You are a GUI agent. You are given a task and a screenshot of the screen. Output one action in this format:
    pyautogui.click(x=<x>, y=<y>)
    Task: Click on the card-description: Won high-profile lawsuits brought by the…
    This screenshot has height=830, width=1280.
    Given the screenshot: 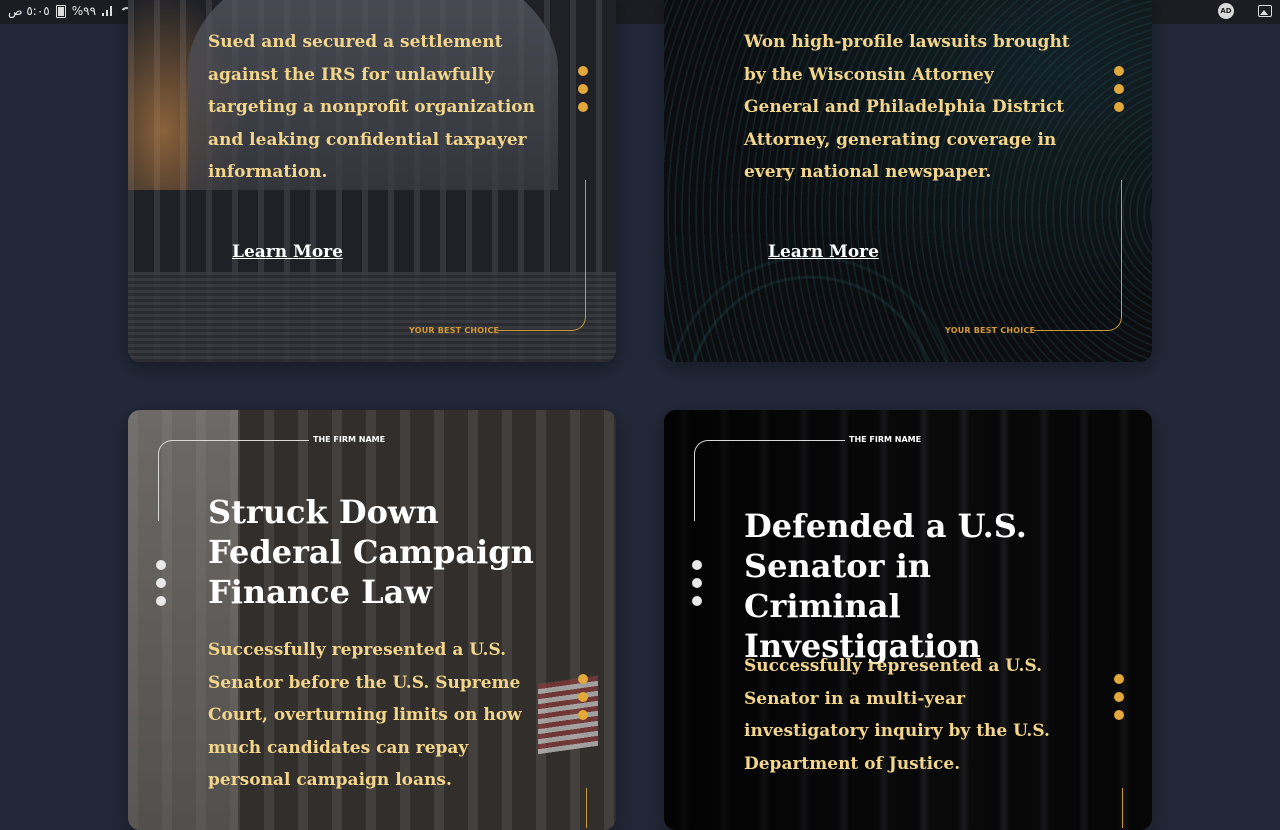 What is the action you would take?
    pyautogui.click(x=907, y=107)
    